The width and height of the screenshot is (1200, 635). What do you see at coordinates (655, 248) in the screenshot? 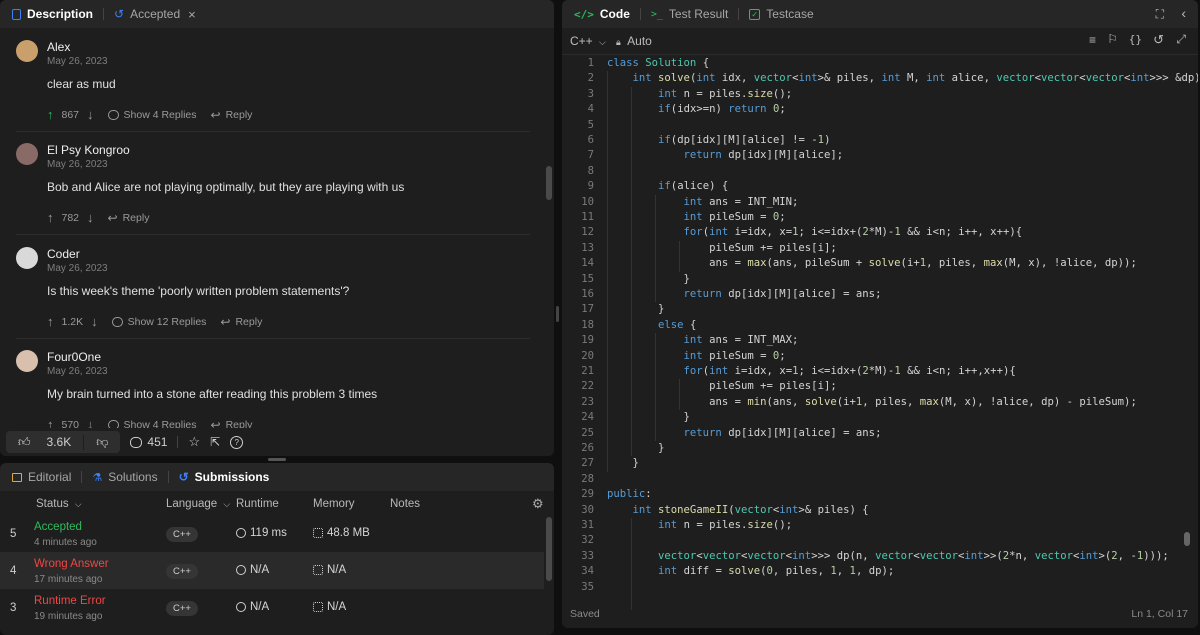
I see `indent-guide` at bounding box center [655, 248].